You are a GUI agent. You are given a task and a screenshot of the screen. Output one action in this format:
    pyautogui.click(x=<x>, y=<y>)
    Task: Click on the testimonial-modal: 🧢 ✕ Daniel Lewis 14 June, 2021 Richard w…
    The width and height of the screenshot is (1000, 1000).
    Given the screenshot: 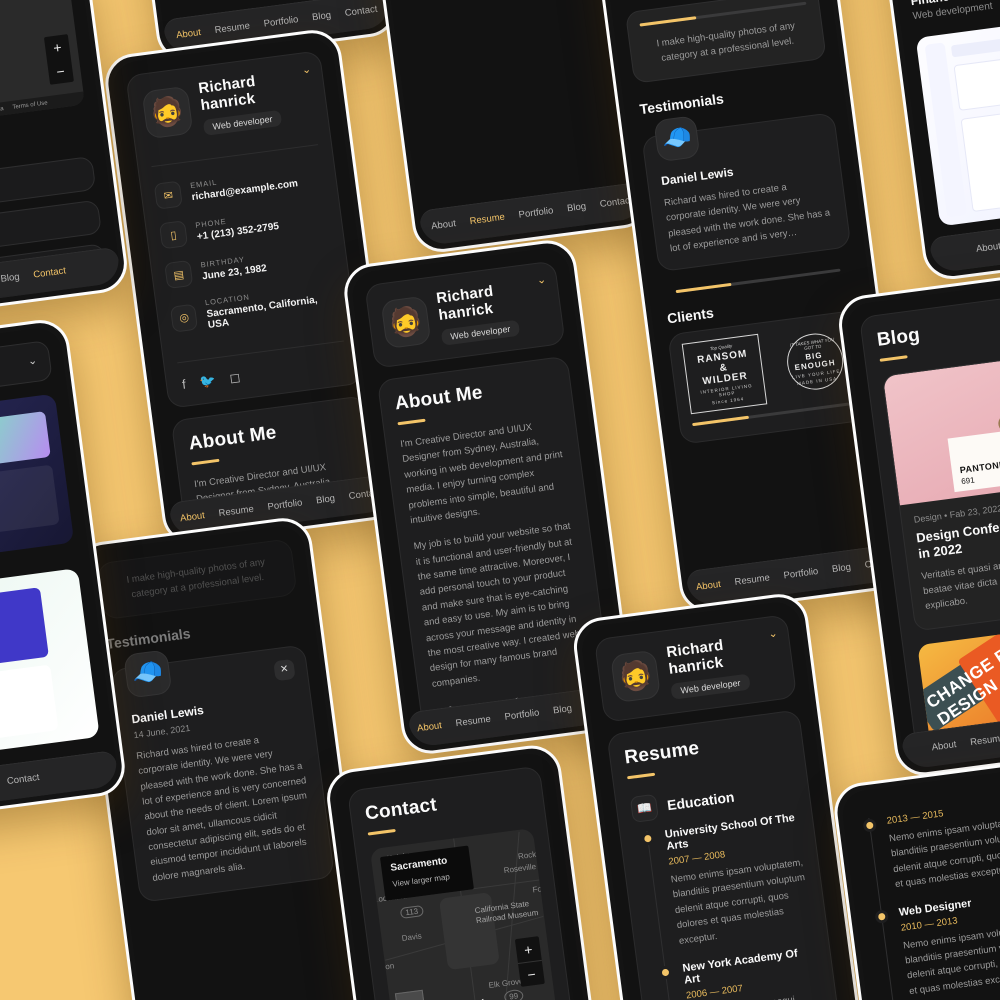 What is the action you would take?
    pyautogui.click(x=222, y=773)
    